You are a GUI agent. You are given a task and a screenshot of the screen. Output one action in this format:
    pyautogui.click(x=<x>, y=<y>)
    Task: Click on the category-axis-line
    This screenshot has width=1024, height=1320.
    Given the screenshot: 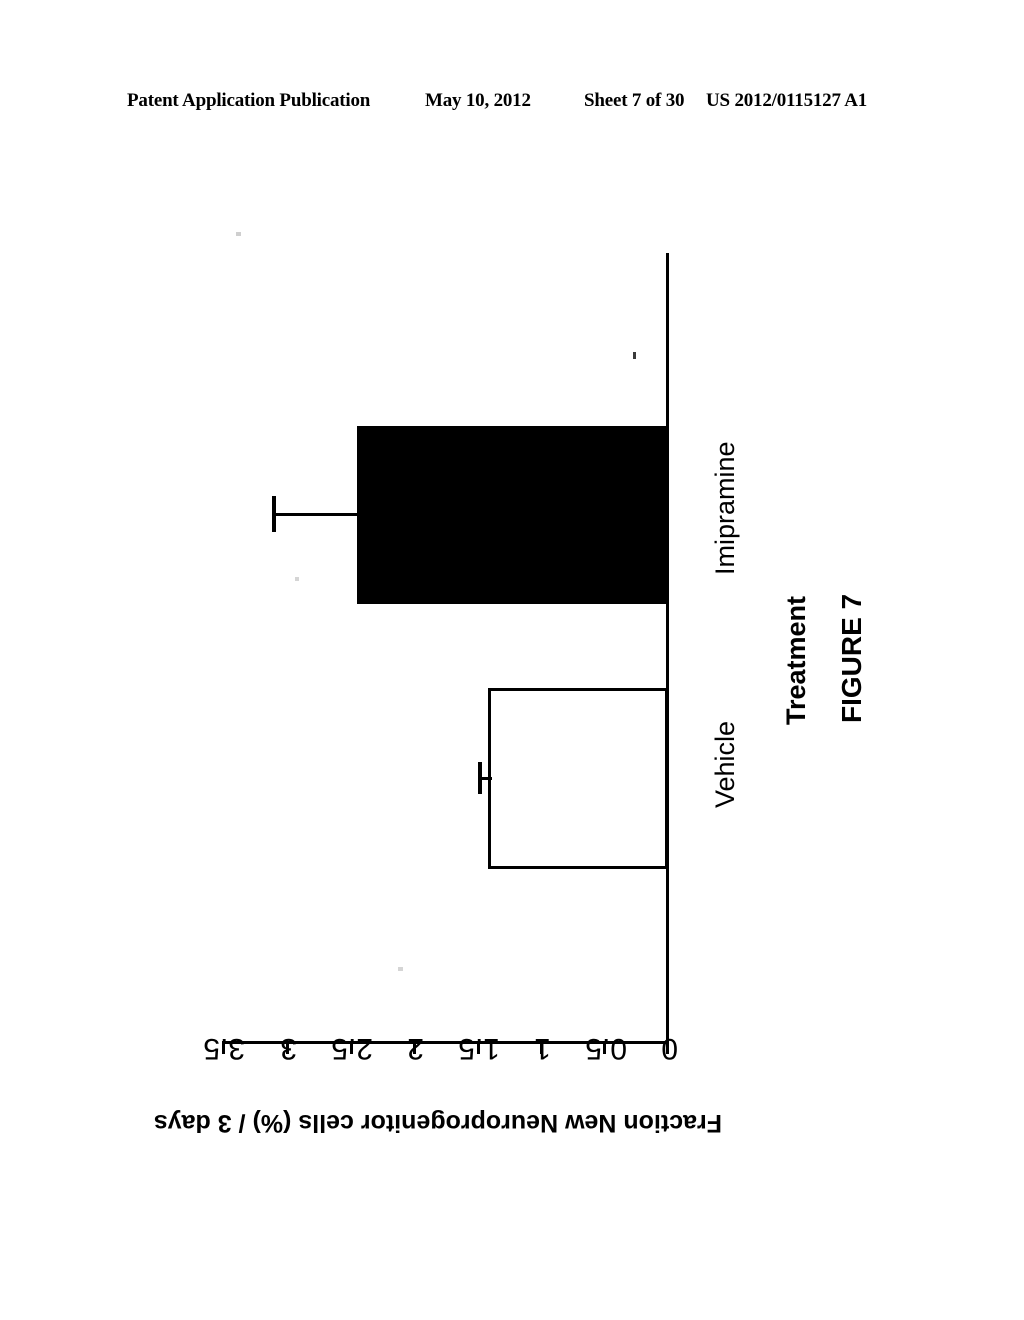 What is the action you would take?
    pyautogui.click(x=667, y=648)
    